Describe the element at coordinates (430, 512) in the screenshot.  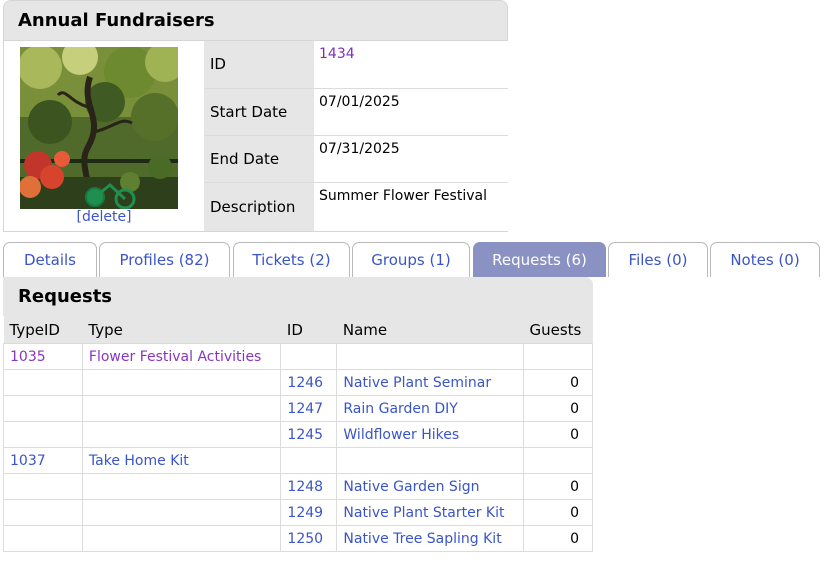
I see `name-cell: Native Plant Starter Kit` at that location.